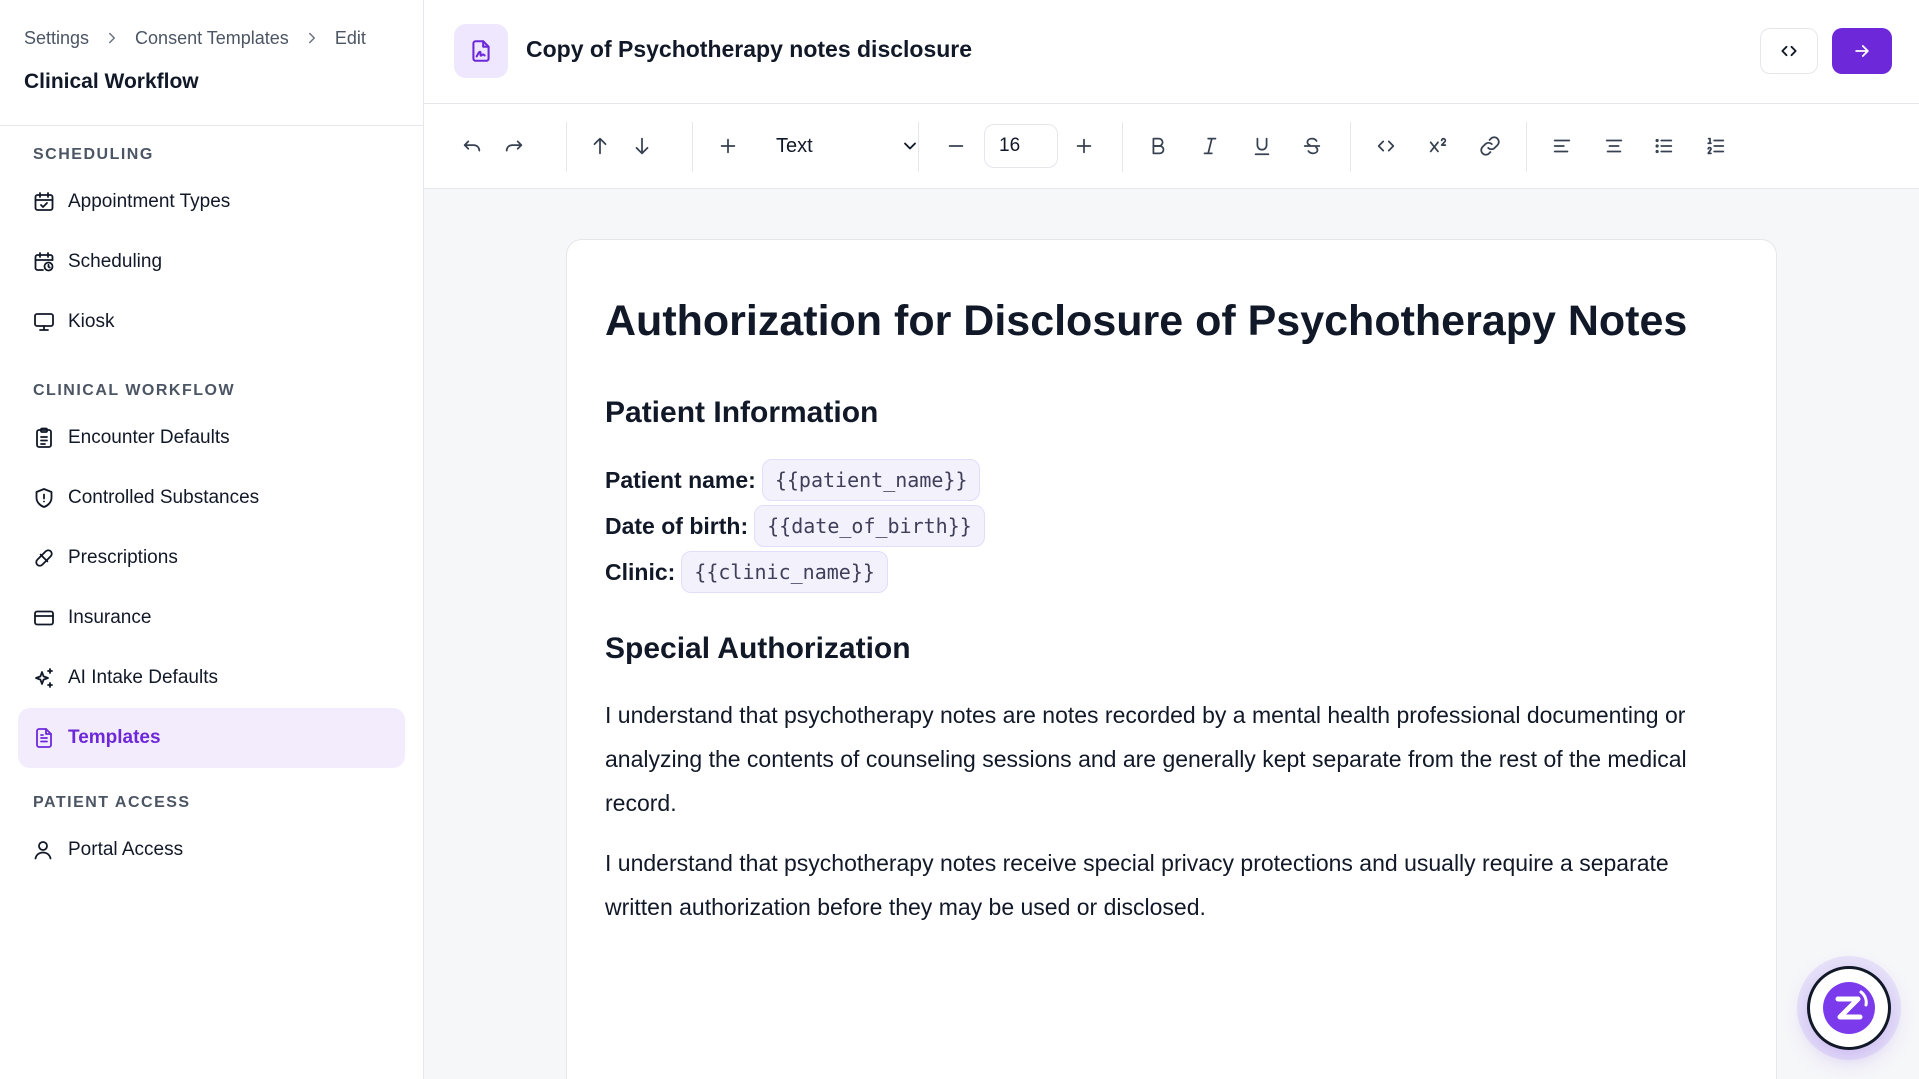  What do you see at coordinates (680, 479) in the screenshot?
I see `field-label: Patient name:` at bounding box center [680, 479].